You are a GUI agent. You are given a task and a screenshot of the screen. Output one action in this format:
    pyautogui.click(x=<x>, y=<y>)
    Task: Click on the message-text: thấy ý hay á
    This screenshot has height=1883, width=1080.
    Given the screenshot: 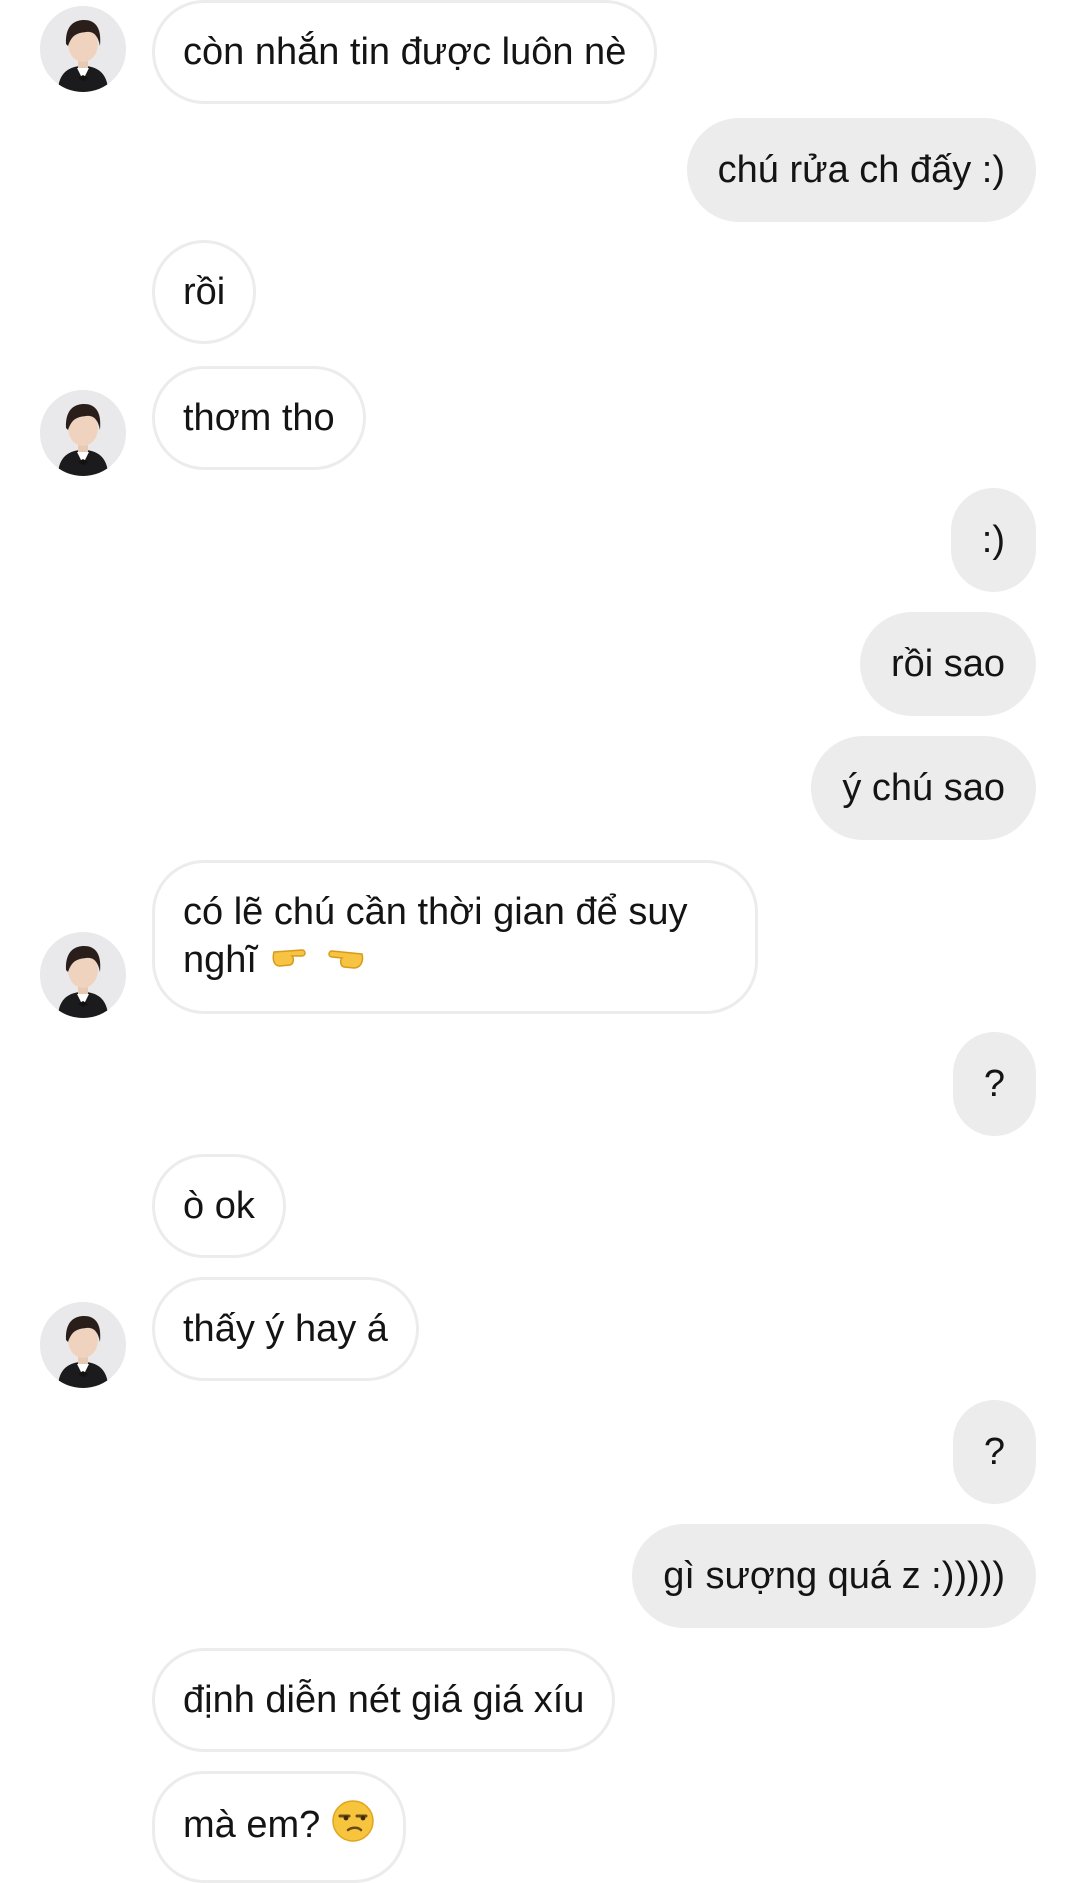 What is the action you would take?
    pyautogui.click(x=285, y=1329)
    